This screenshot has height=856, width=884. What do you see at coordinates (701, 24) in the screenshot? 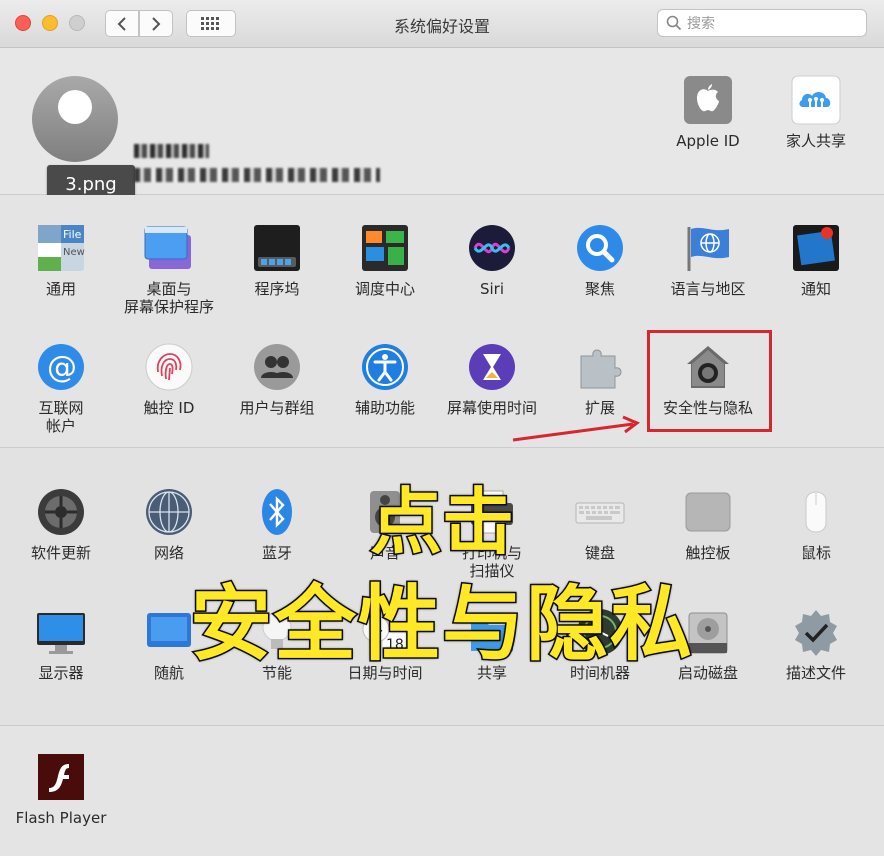
I see `search-placeholder: 搜索` at bounding box center [701, 24].